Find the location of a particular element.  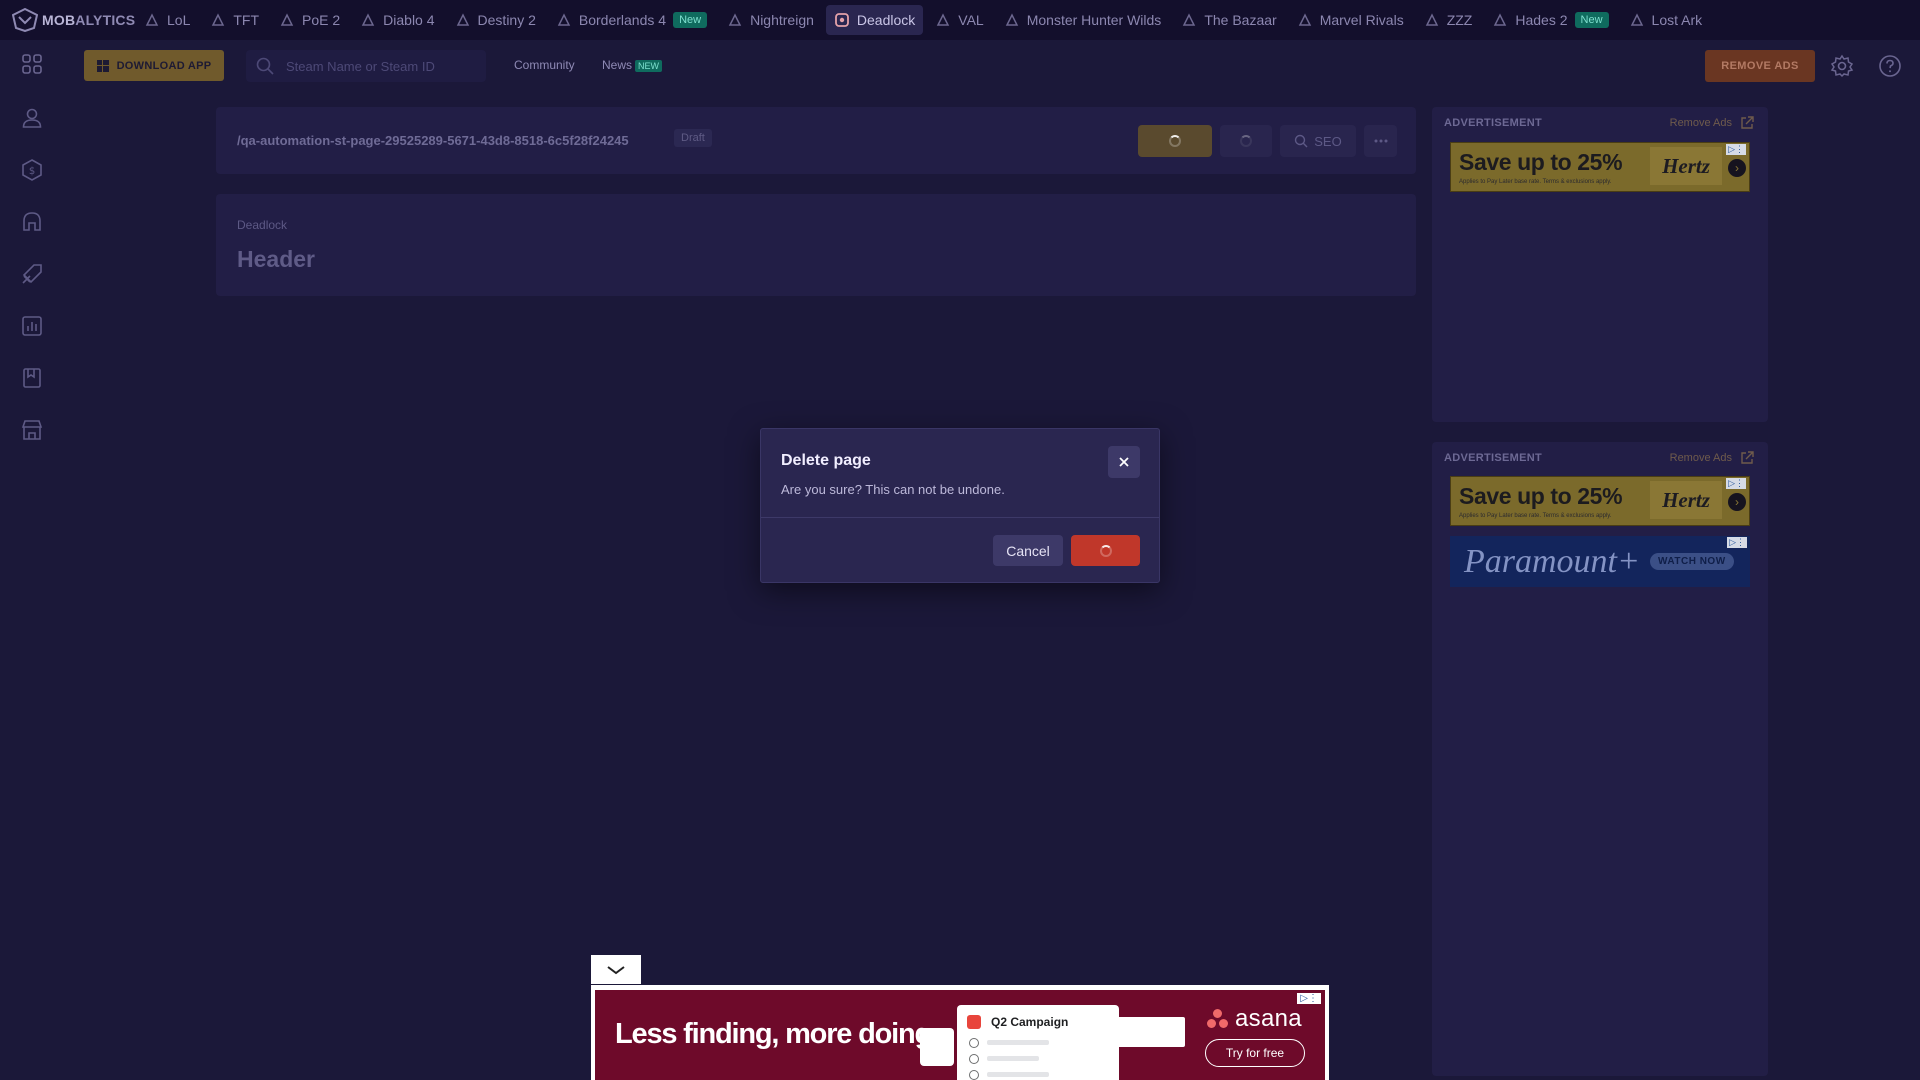

ad-input-box is located at coordinates (1140, 1032).